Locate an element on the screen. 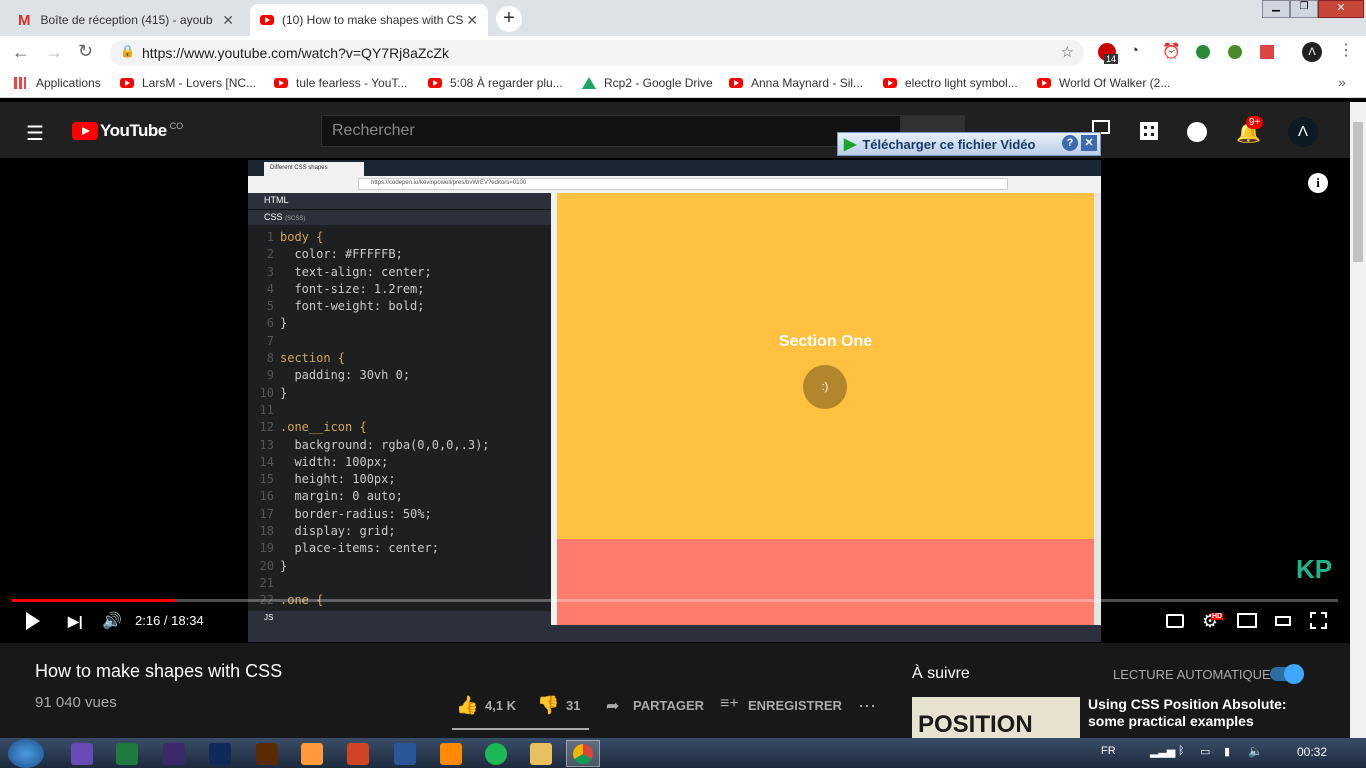 The height and width of the screenshot is (768, 1366). globe2-icon is located at coordinates (1235, 52).